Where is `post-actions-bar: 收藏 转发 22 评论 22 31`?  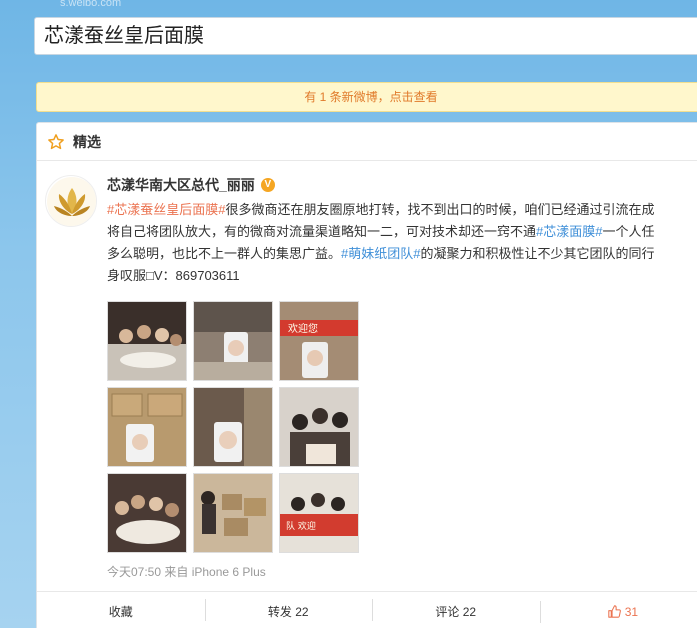 post-actions-bar: 收藏 转发 22 评论 22 31 is located at coordinates (367, 609).